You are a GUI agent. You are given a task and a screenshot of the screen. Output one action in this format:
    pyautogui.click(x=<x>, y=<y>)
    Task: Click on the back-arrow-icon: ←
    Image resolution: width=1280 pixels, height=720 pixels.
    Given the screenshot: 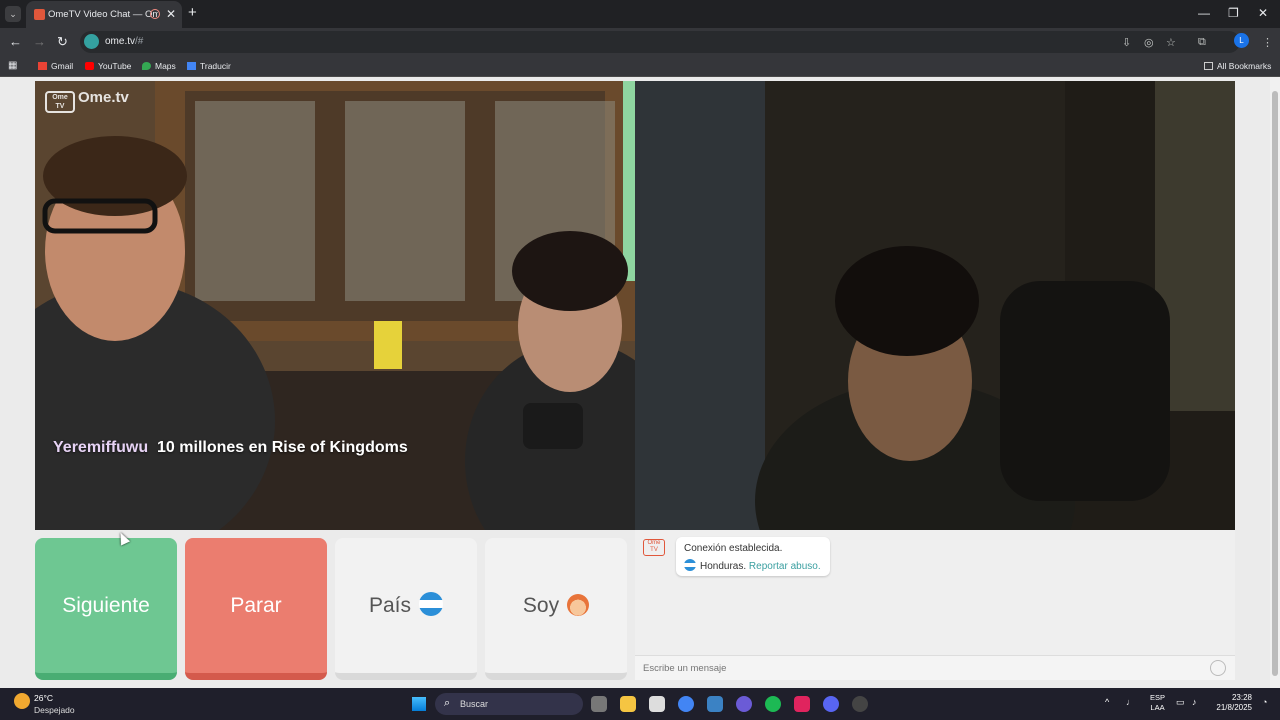 What is the action you would take?
    pyautogui.click(x=15, y=41)
    